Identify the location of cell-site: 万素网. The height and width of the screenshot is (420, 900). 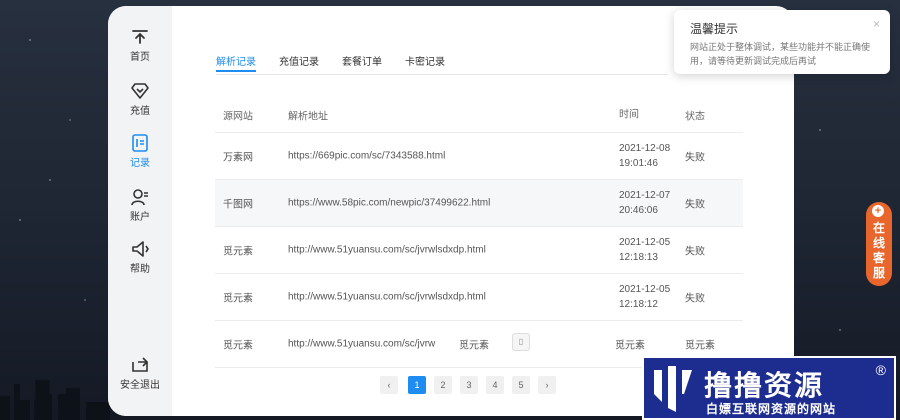
(238, 158).